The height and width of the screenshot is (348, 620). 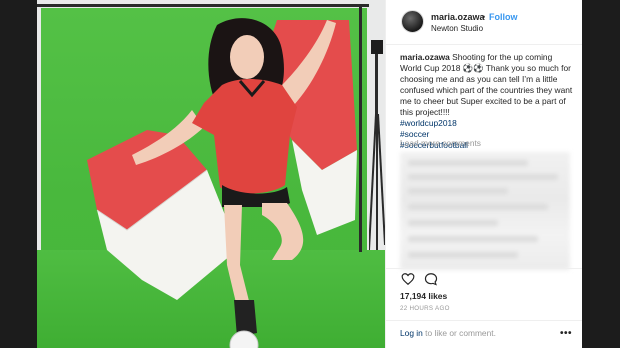 I want to click on post-header: maria.ozawa • Follow Newton Studio, so click(x=484, y=22).